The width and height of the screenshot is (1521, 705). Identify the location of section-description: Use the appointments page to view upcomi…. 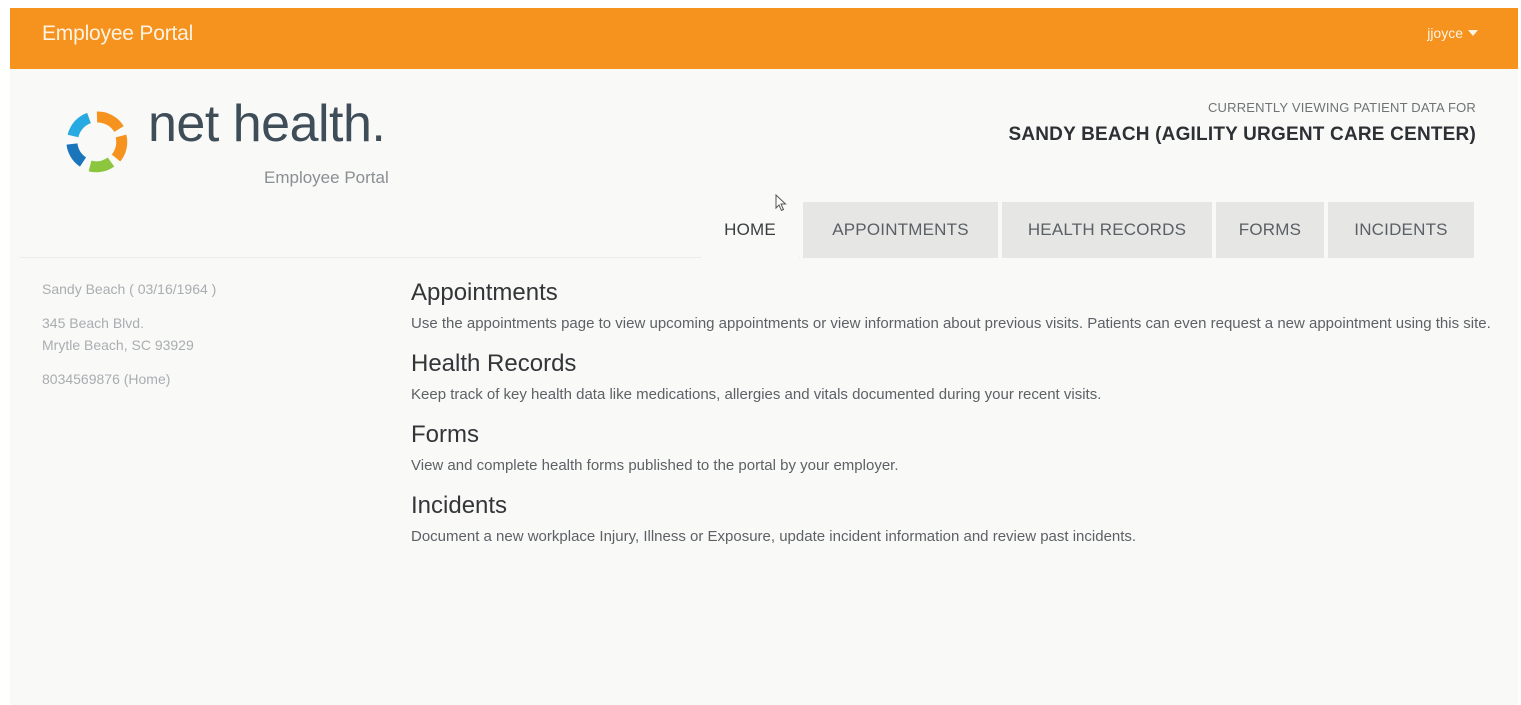
(951, 323).